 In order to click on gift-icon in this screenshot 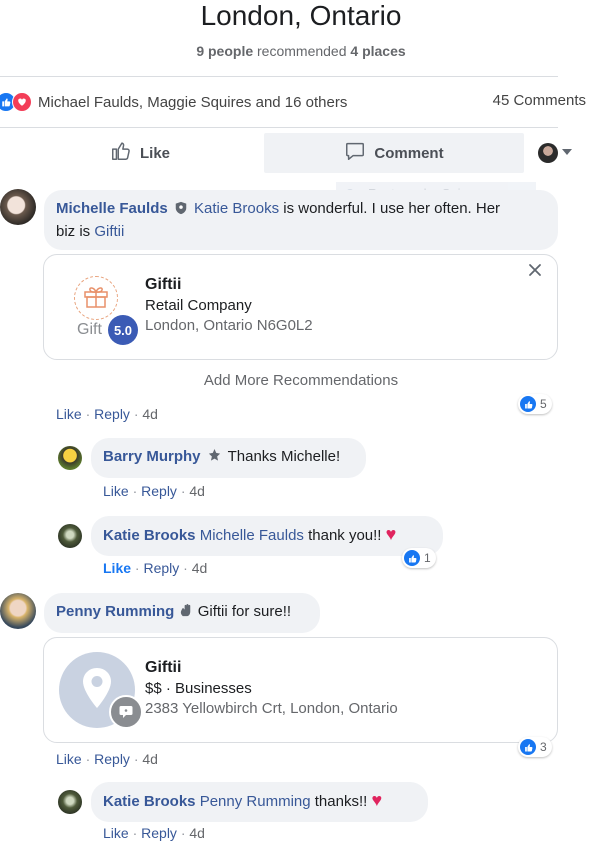, I will do `click(96, 298)`.